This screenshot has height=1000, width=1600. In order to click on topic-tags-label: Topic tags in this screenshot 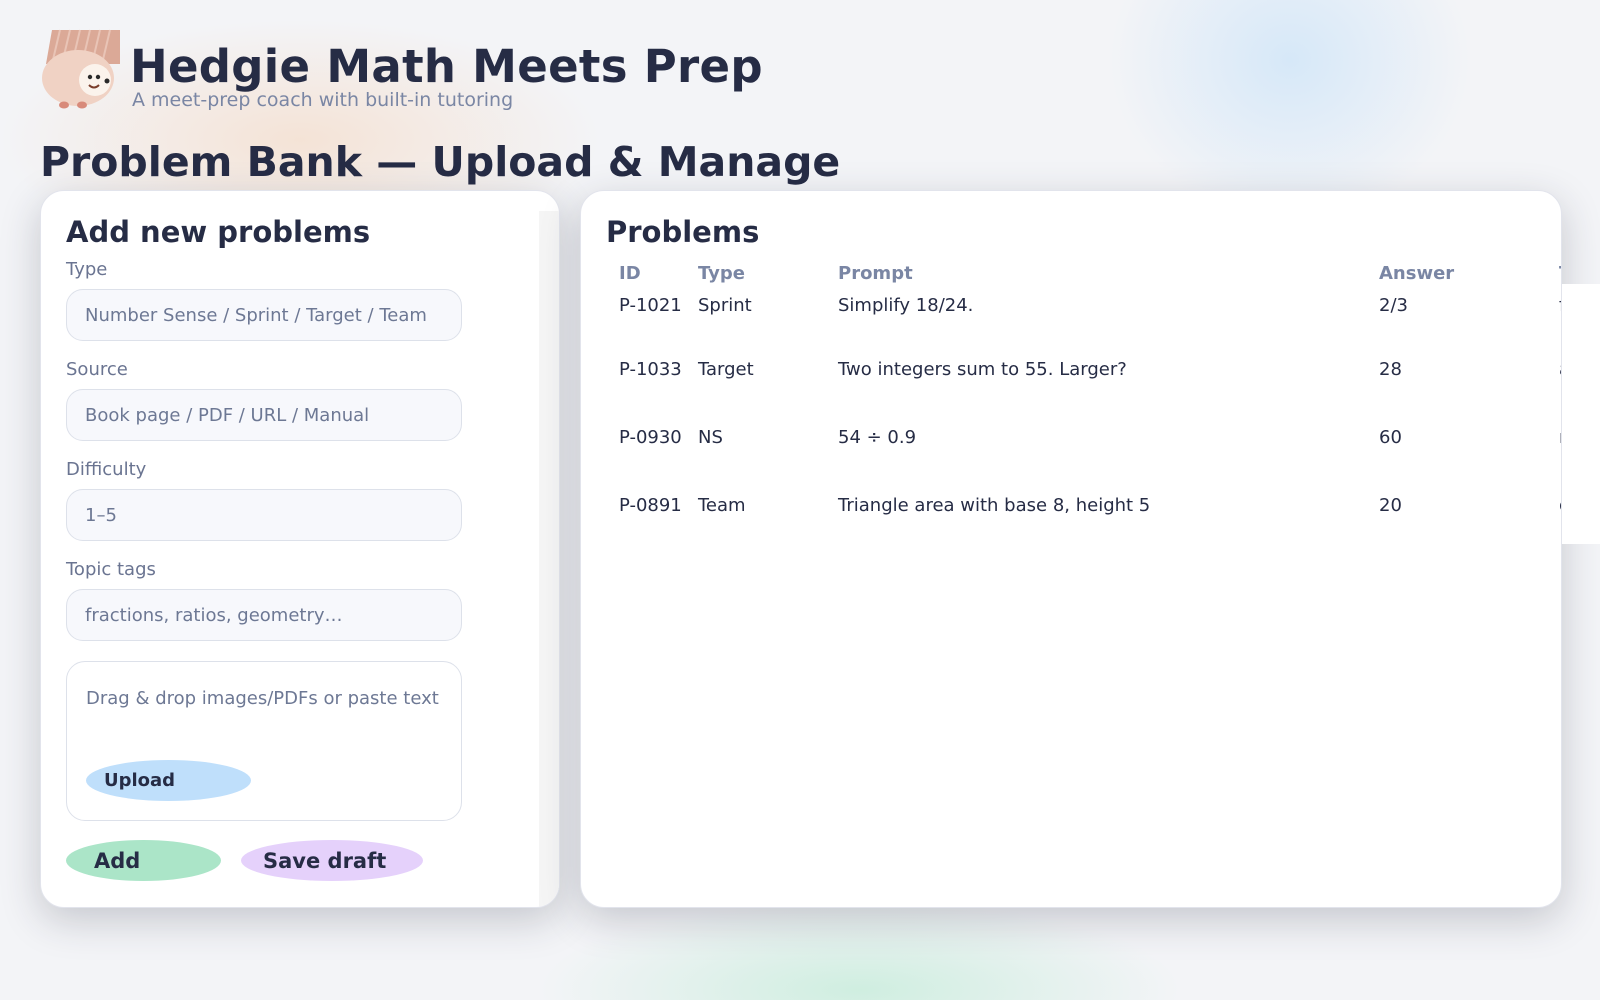, I will do `click(111, 569)`.